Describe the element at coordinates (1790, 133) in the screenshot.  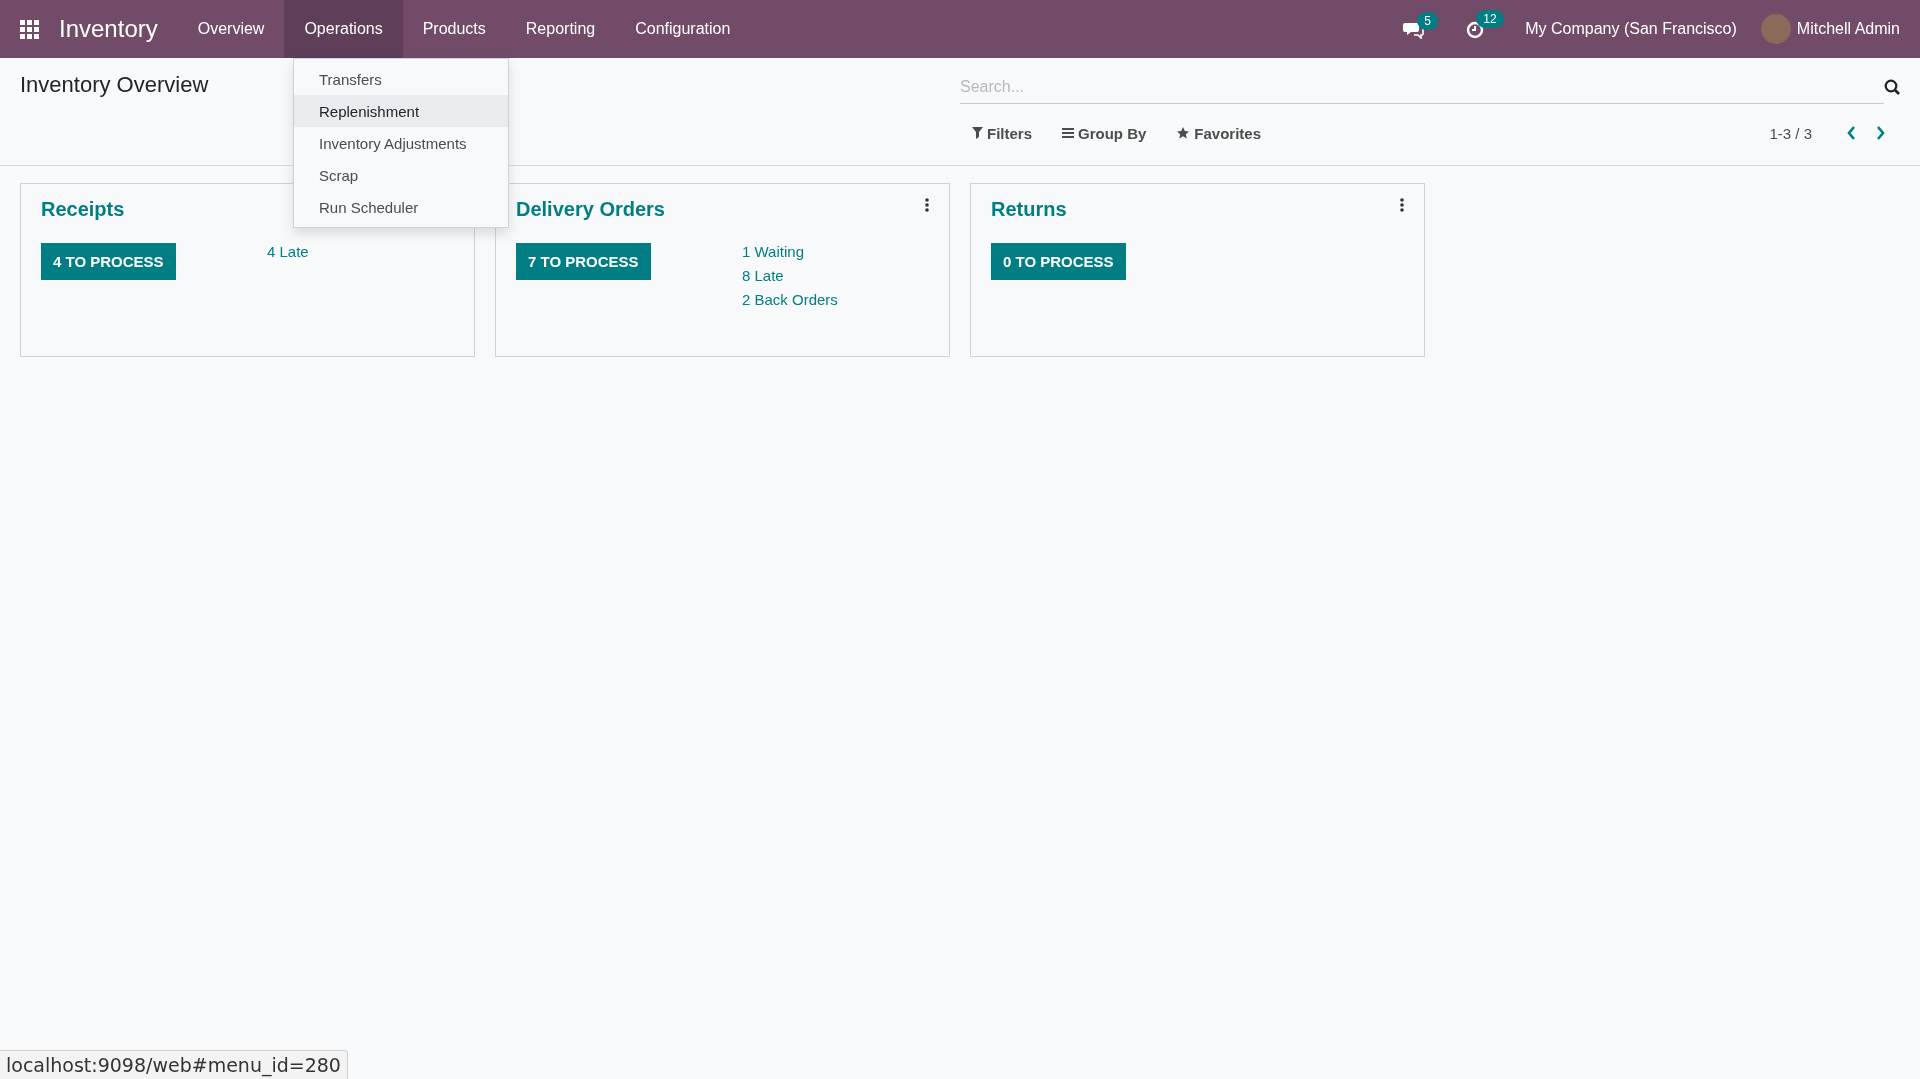
I see `pager-value: 1-3 / 3` at that location.